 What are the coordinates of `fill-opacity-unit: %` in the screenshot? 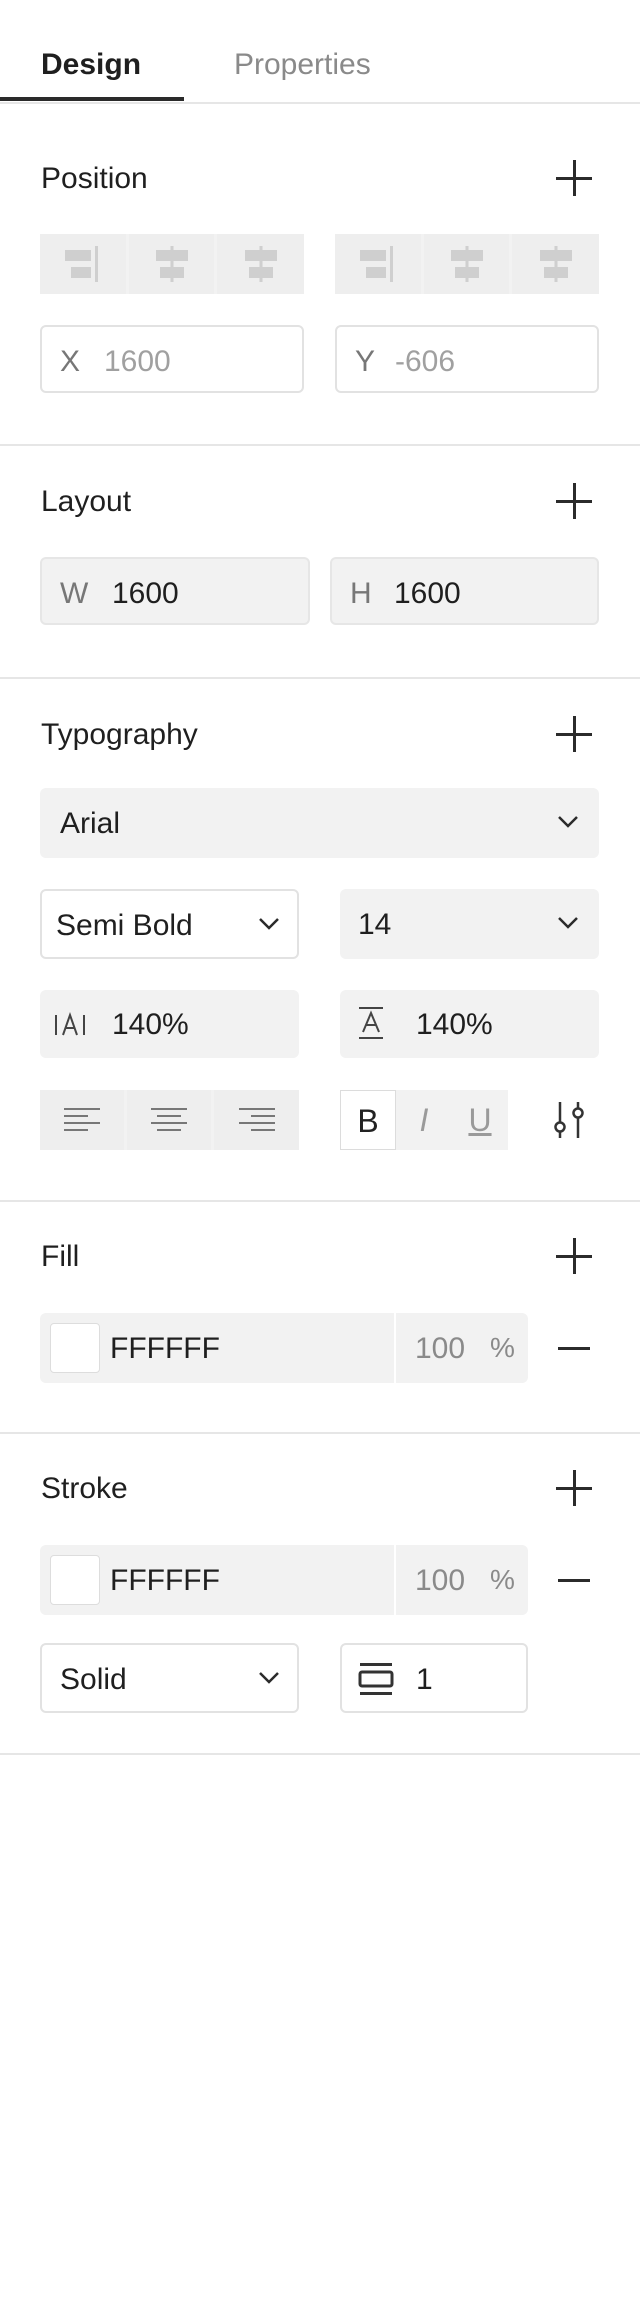 It's located at (502, 1347).